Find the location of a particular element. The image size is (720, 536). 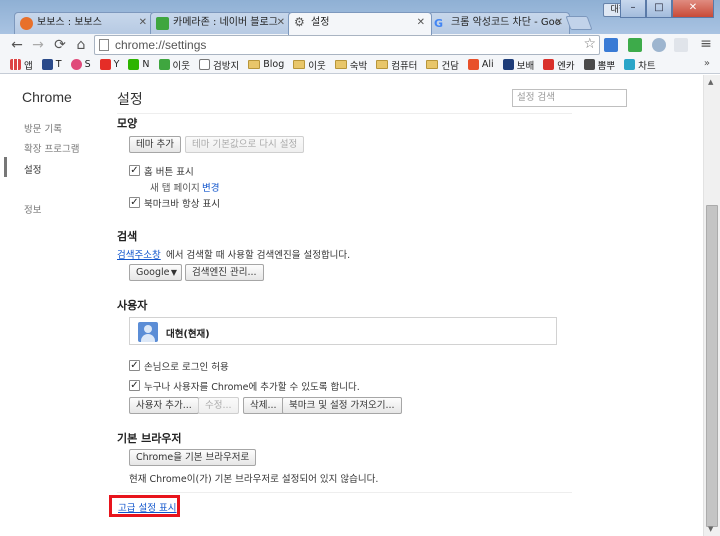

aliexpress-icon is located at coordinates (473, 64).